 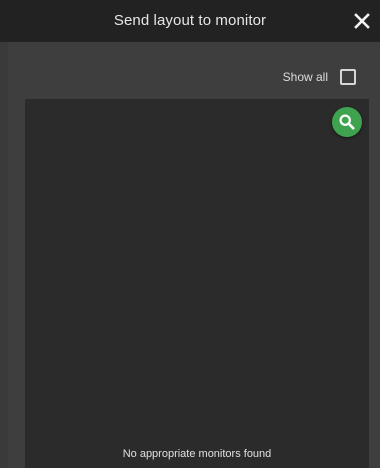 What do you see at coordinates (348, 77) in the screenshot?
I see `show-all-checkbox` at bounding box center [348, 77].